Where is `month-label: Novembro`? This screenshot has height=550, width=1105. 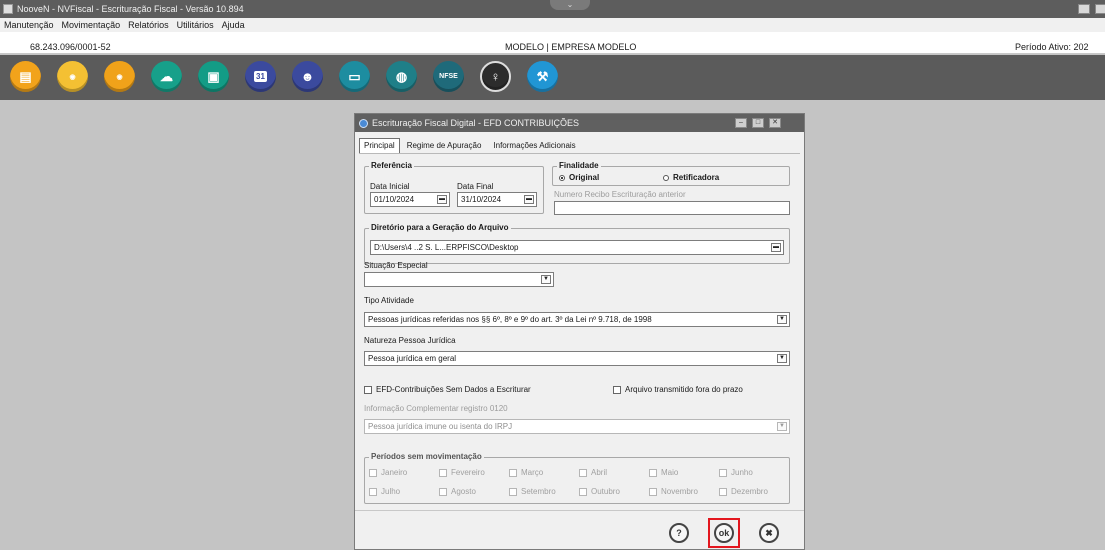
month-label: Novembro is located at coordinates (679, 491).